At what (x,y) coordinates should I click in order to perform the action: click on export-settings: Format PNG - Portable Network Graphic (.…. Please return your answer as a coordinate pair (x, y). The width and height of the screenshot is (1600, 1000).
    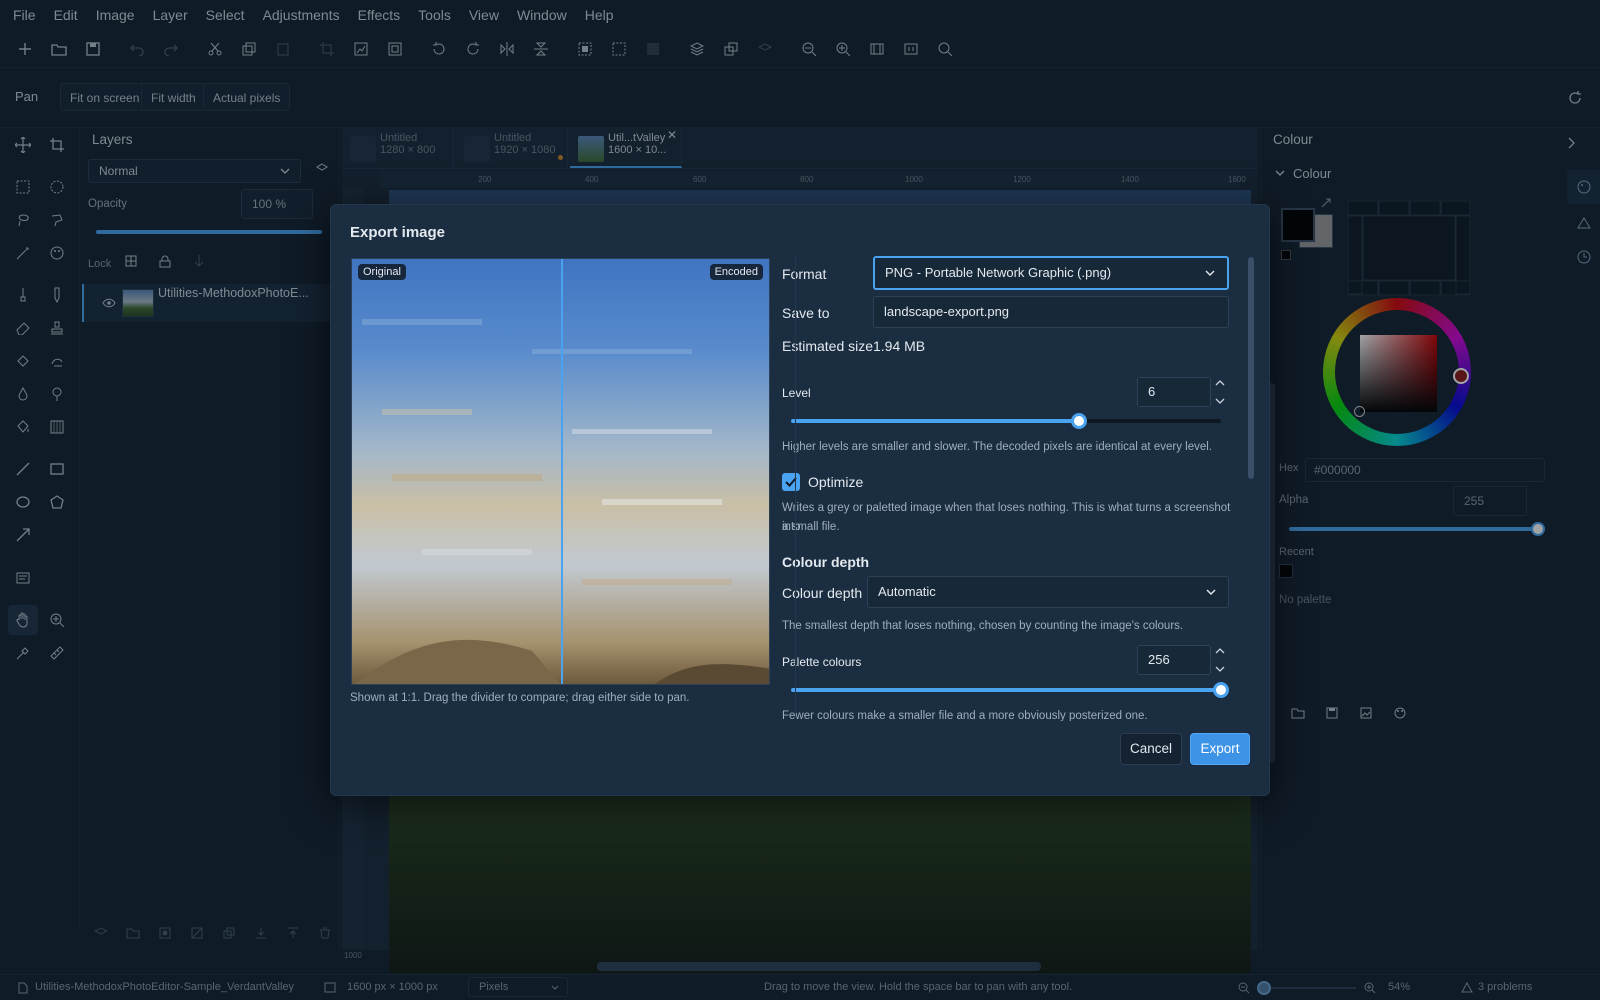
    Looking at the image, I should click on (1008, 486).